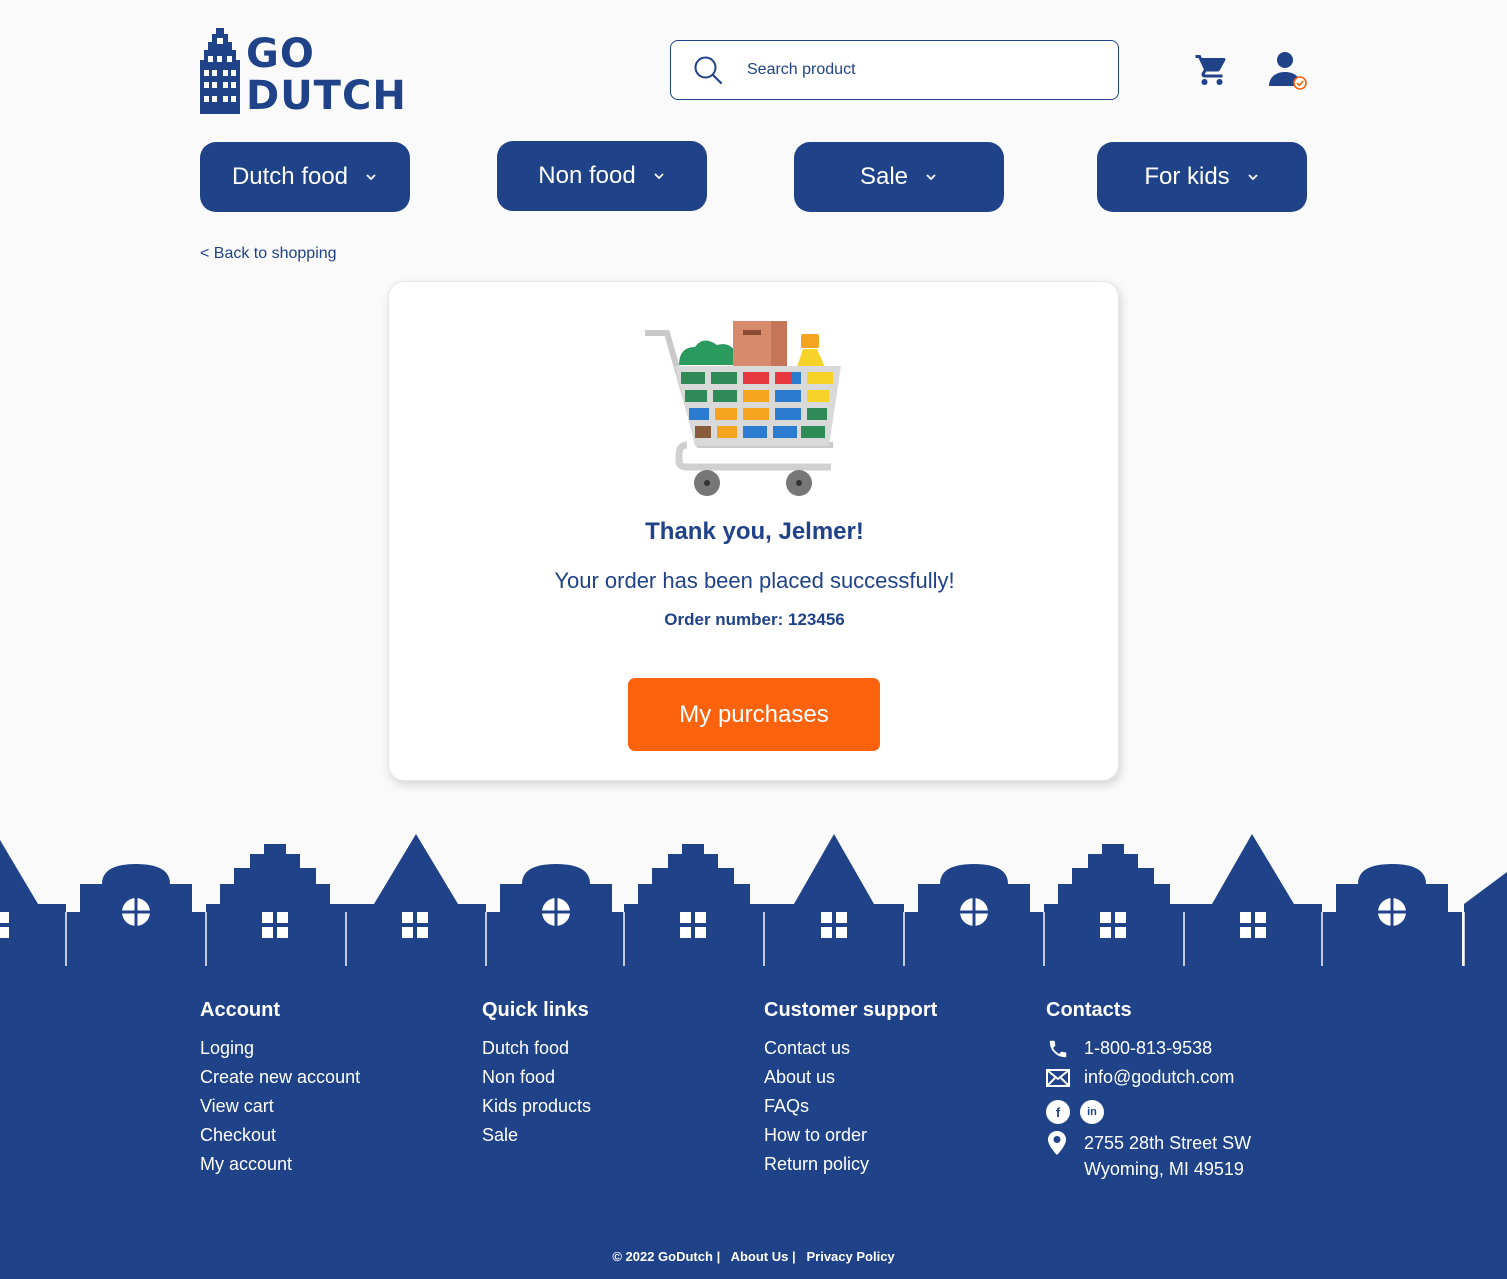 The width and height of the screenshot is (1507, 1279). What do you see at coordinates (850, 1106) in the screenshot?
I see `footer-link-faqs: FAQs` at bounding box center [850, 1106].